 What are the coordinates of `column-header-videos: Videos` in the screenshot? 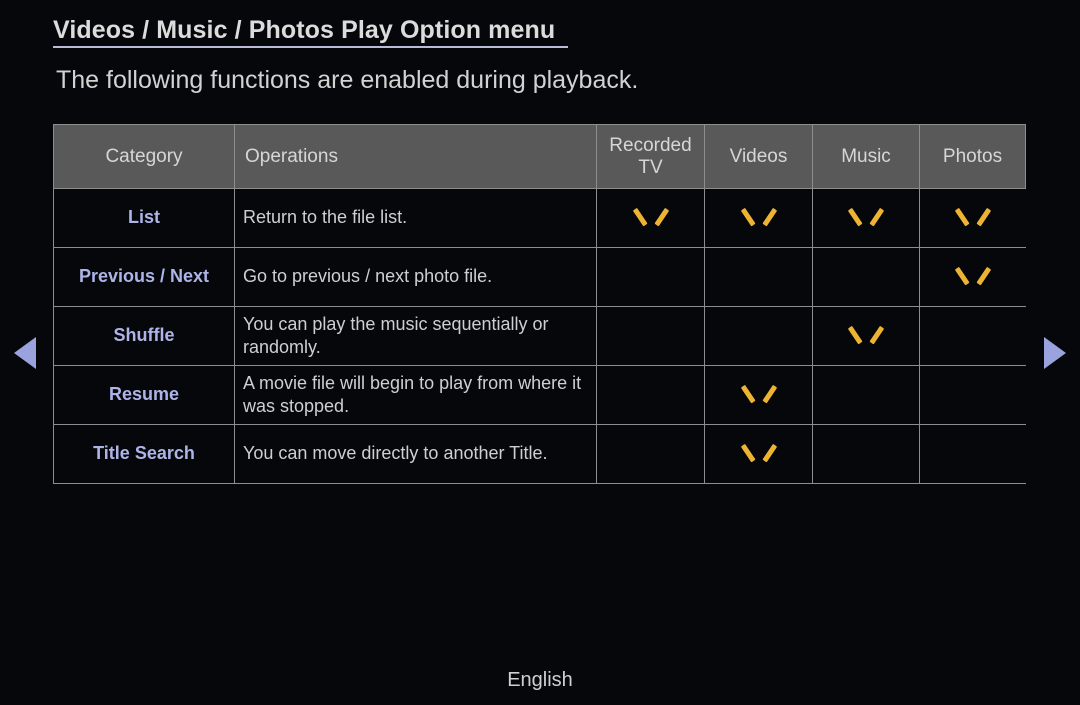 It's located at (758, 156).